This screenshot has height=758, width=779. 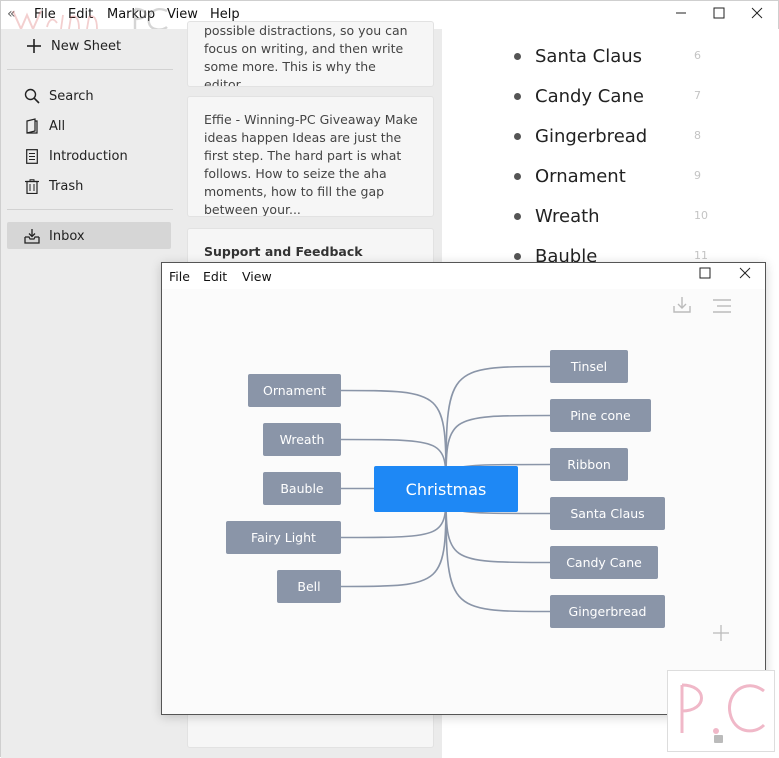 I want to click on collapse-sidebar-icon: «, so click(x=11, y=14).